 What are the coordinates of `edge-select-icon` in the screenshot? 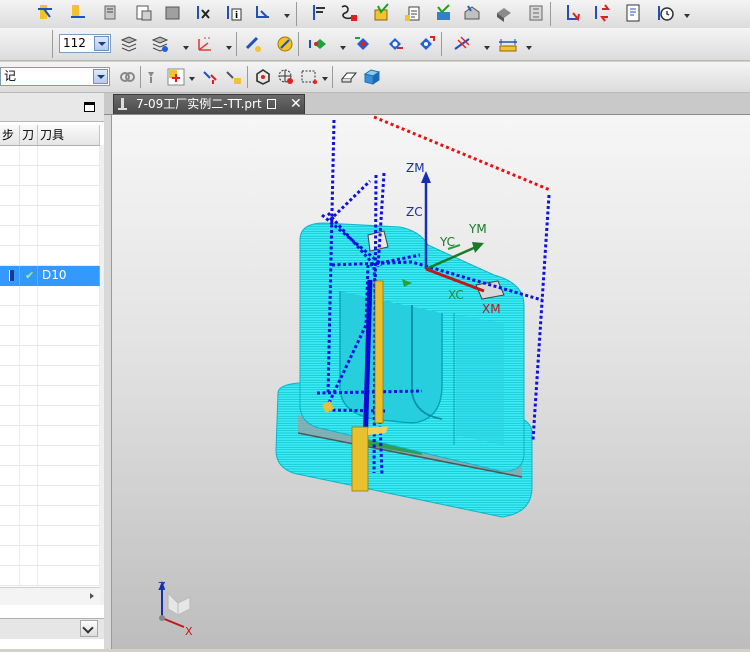 It's located at (349, 77).